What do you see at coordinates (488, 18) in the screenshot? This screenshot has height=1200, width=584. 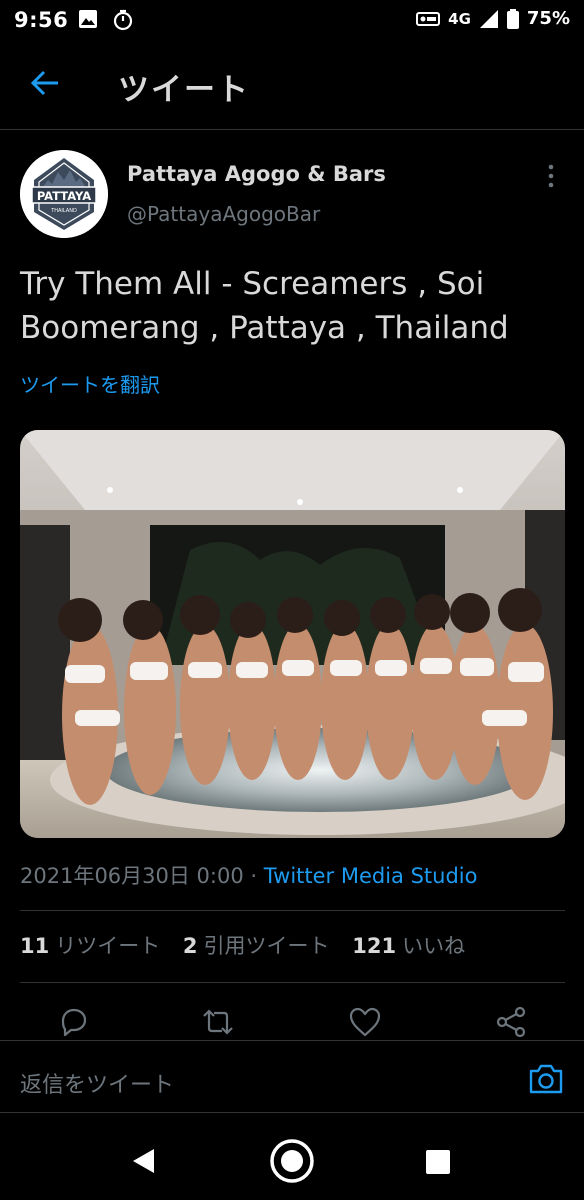 I see `signal-icon` at bounding box center [488, 18].